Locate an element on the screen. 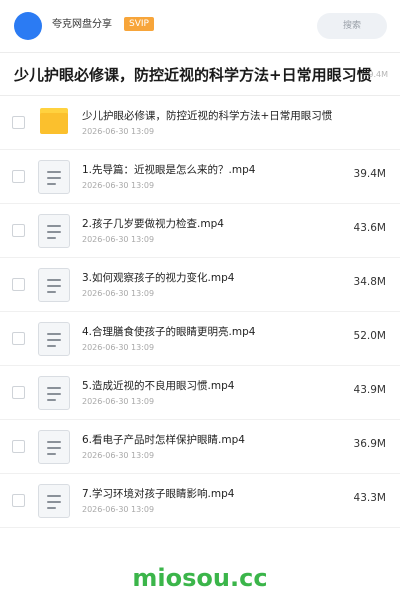 This screenshot has height=600, width=400. file-size: 36.9M is located at coordinates (369, 444).